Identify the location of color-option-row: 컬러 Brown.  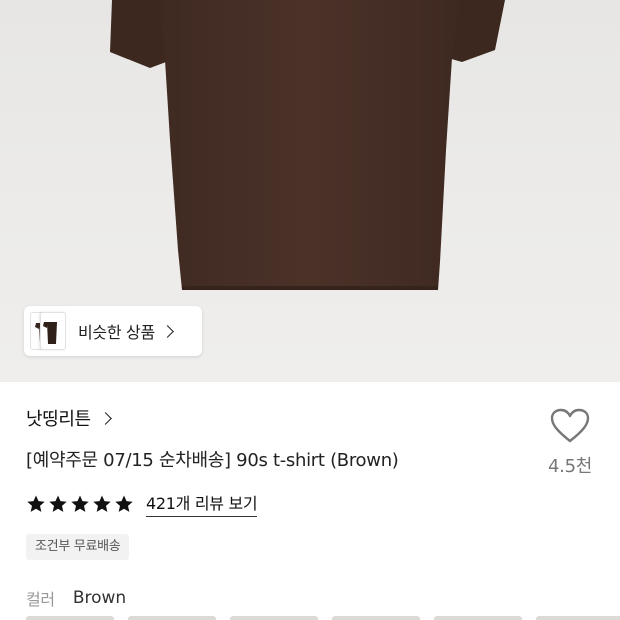
(76, 598).